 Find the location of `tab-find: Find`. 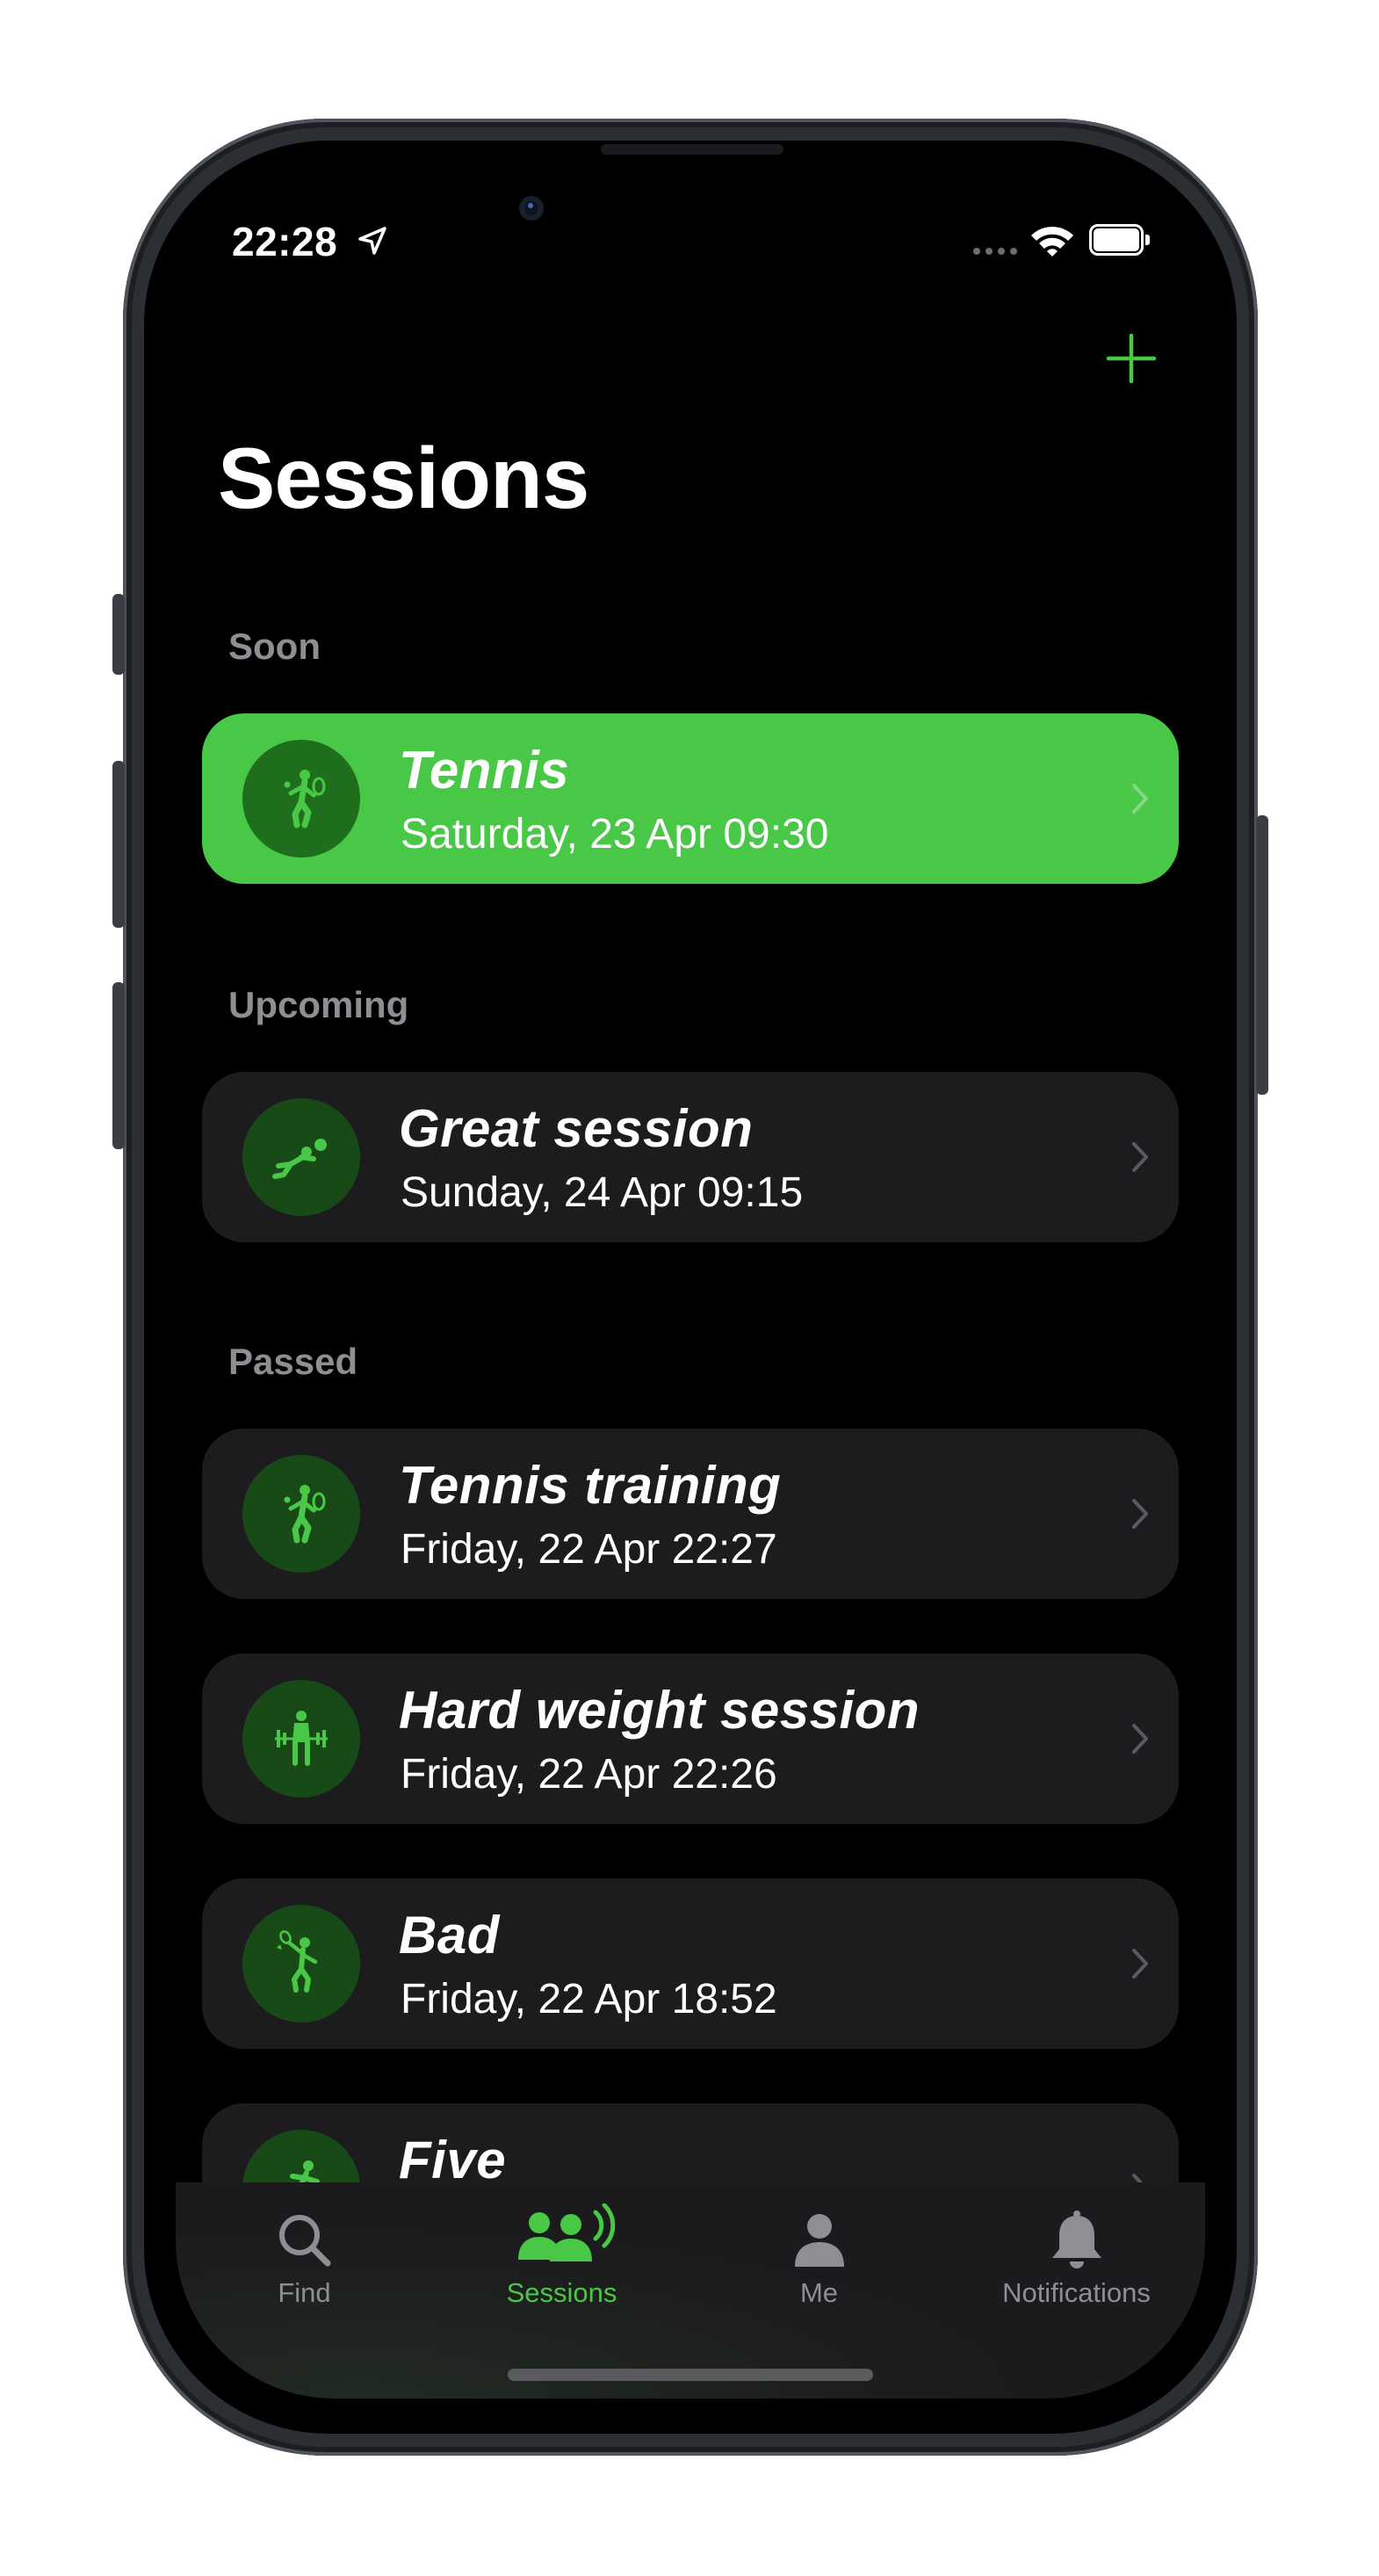

tab-find: Find is located at coordinates (304, 2261).